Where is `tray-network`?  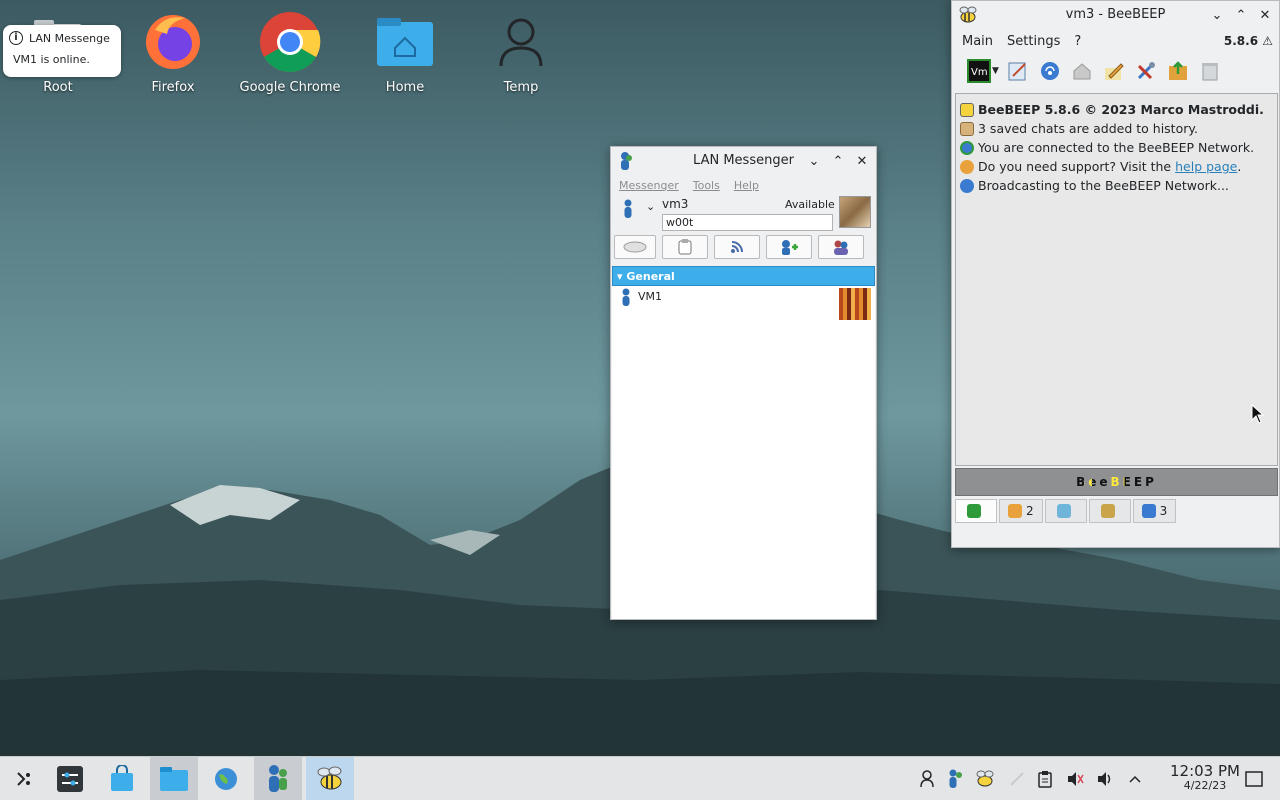
tray-network is located at coordinates (1017, 778).